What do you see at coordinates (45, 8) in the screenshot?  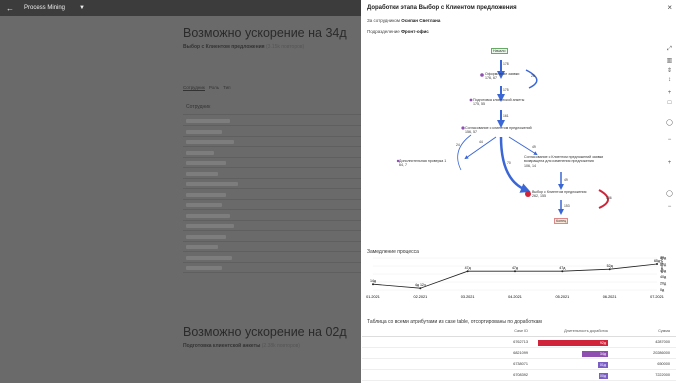 I see `app-title: Process Mining` at bounding box center [45, 8].